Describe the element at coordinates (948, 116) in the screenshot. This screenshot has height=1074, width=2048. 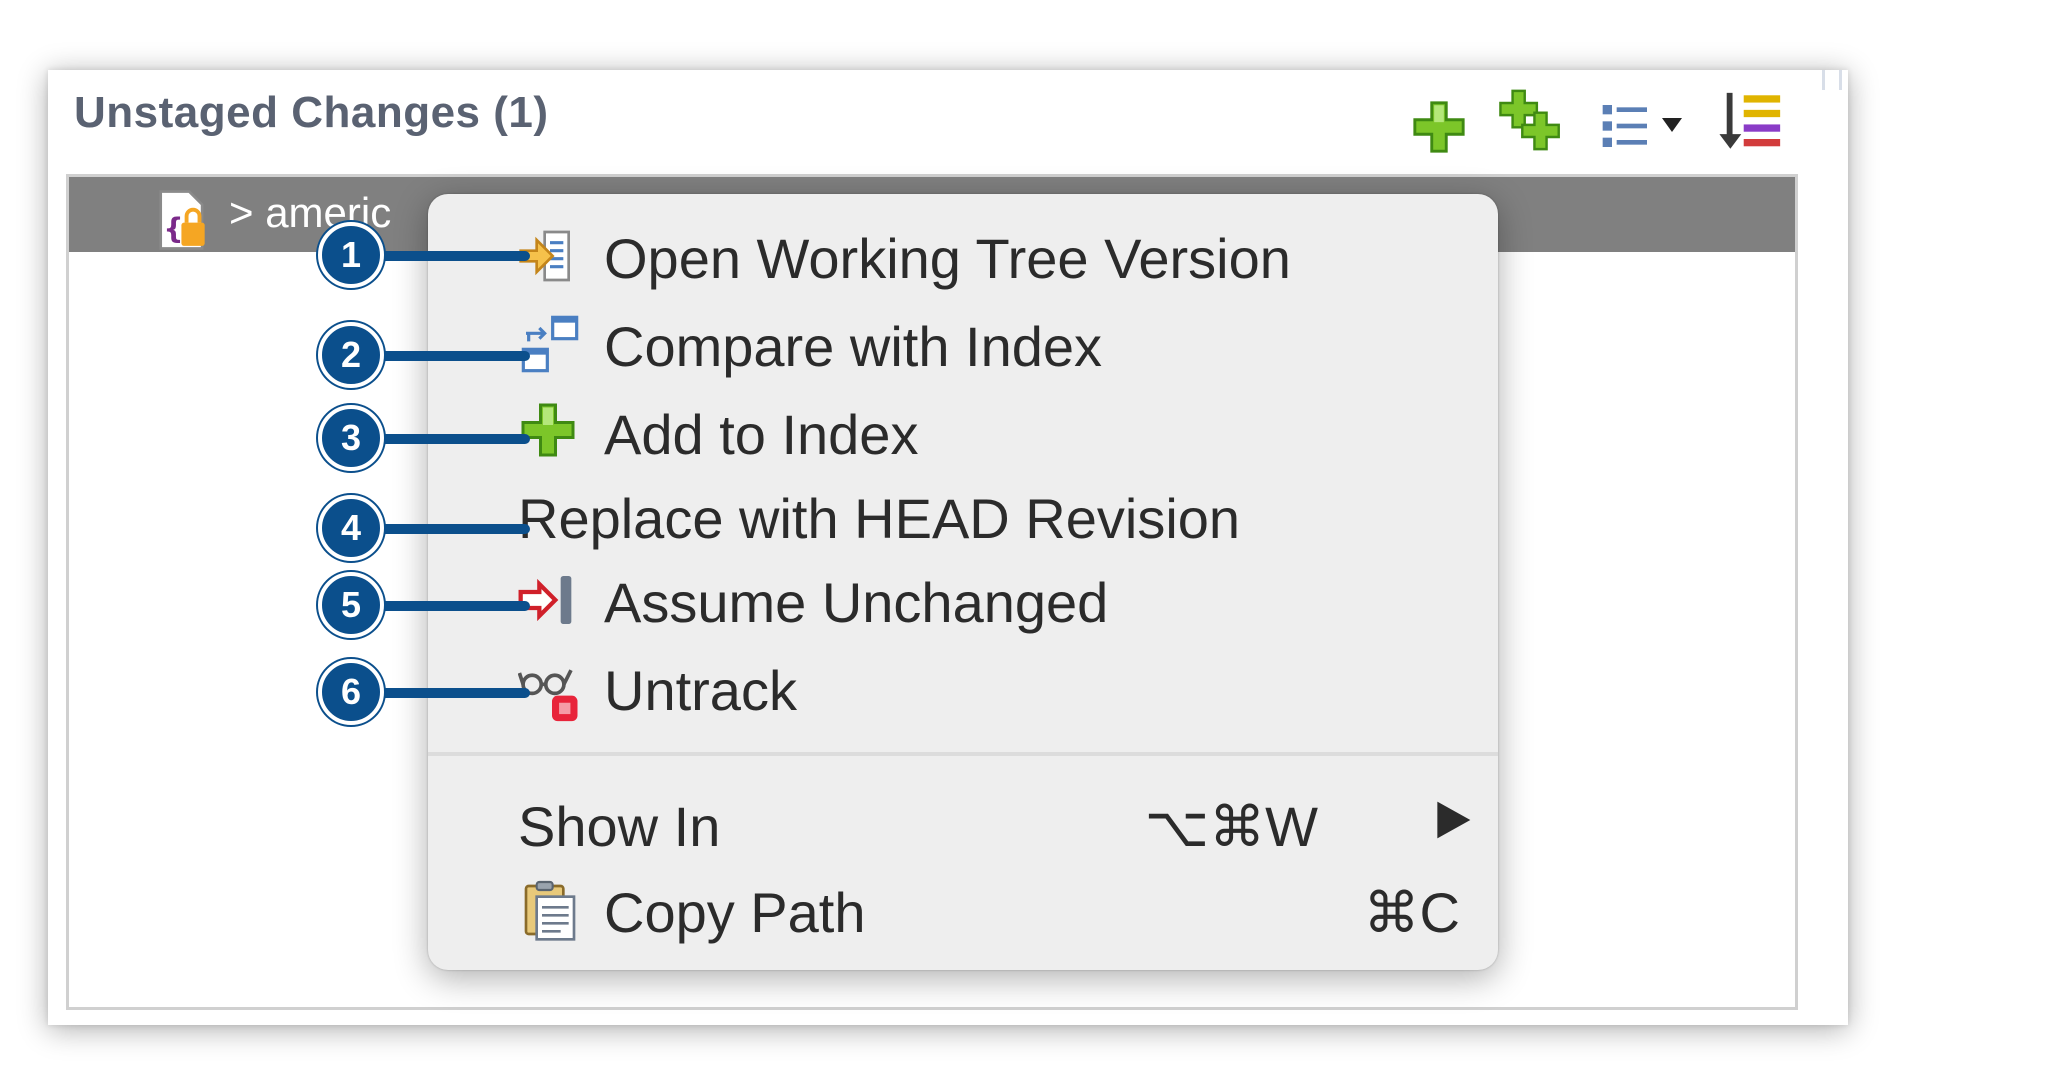
I see `panel-toolbar` at that location.